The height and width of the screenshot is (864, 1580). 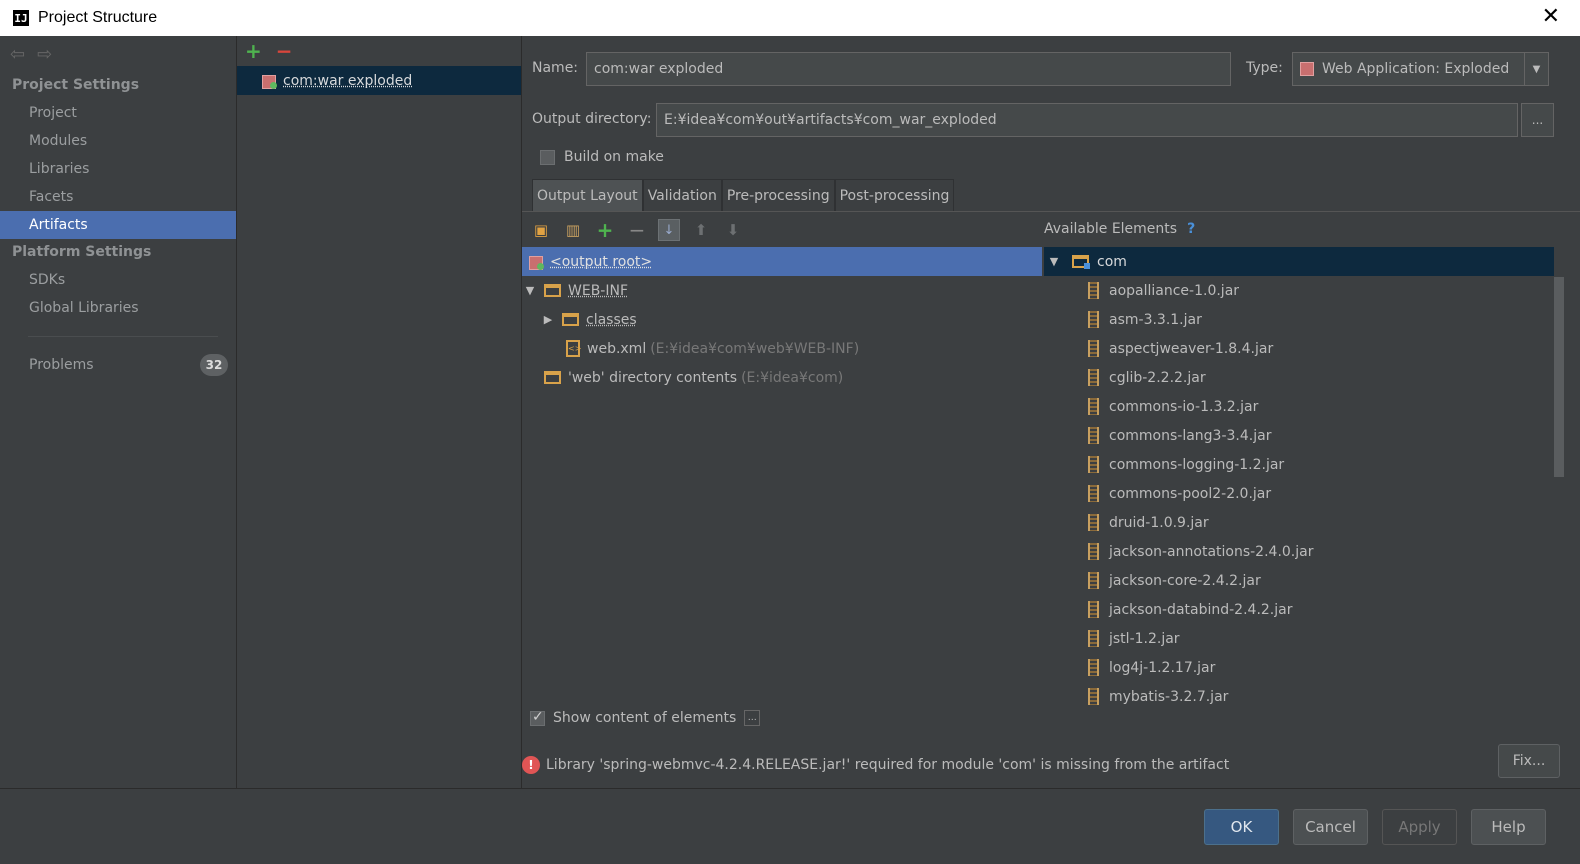 What do you see at coordinates (790, 18) in the screenshot?
I see `title-bar: IJ Project Structure ✕` at bounding box center [790, 18].